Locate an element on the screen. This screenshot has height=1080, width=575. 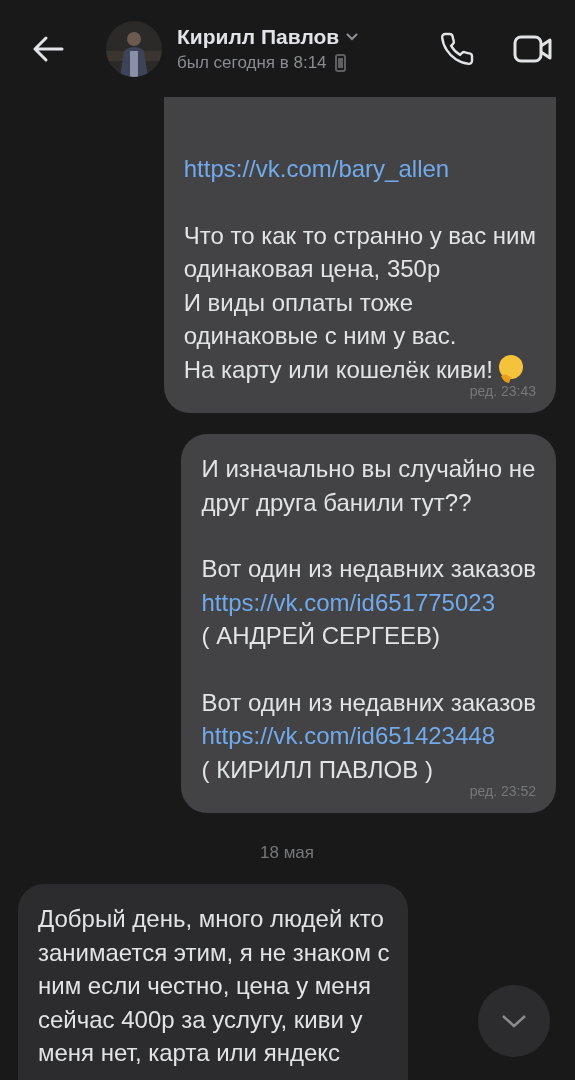
message-text: занимается этим, я не знаком с is located at coordinates (214, 952).